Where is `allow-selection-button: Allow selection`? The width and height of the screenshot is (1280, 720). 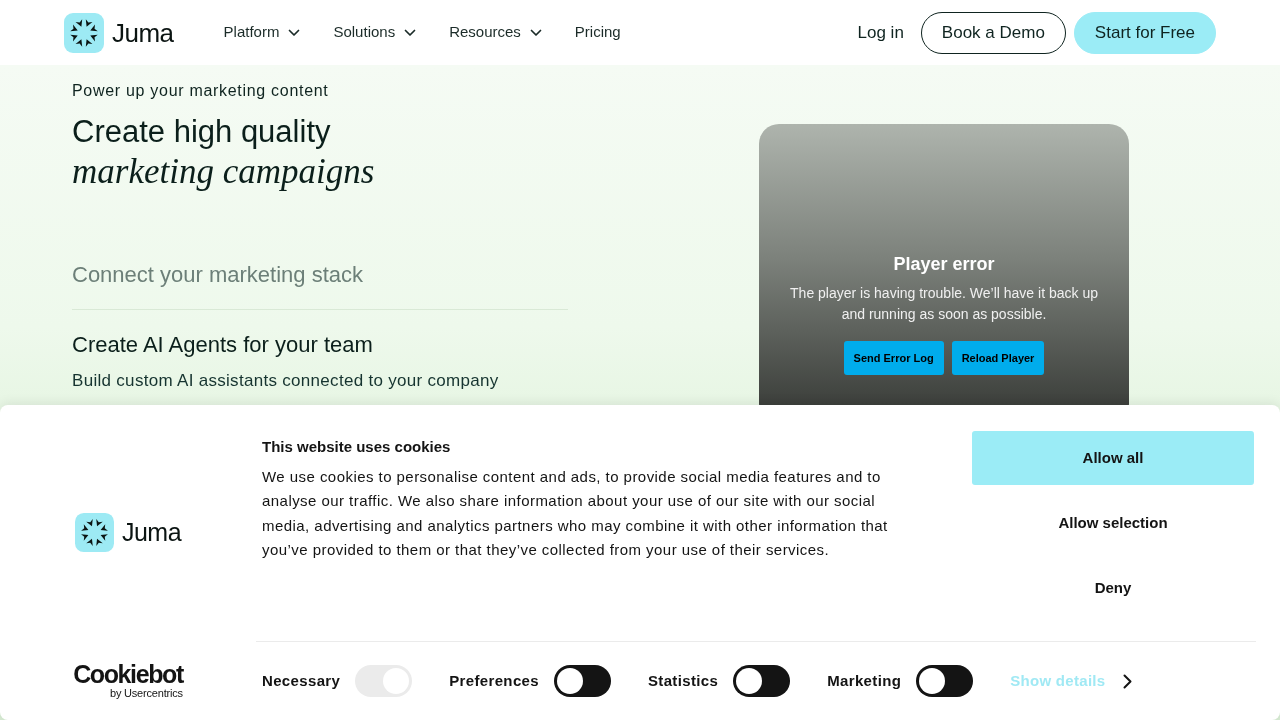 allow-selection-button: Allow selection is located at coordinates (1113, 523).